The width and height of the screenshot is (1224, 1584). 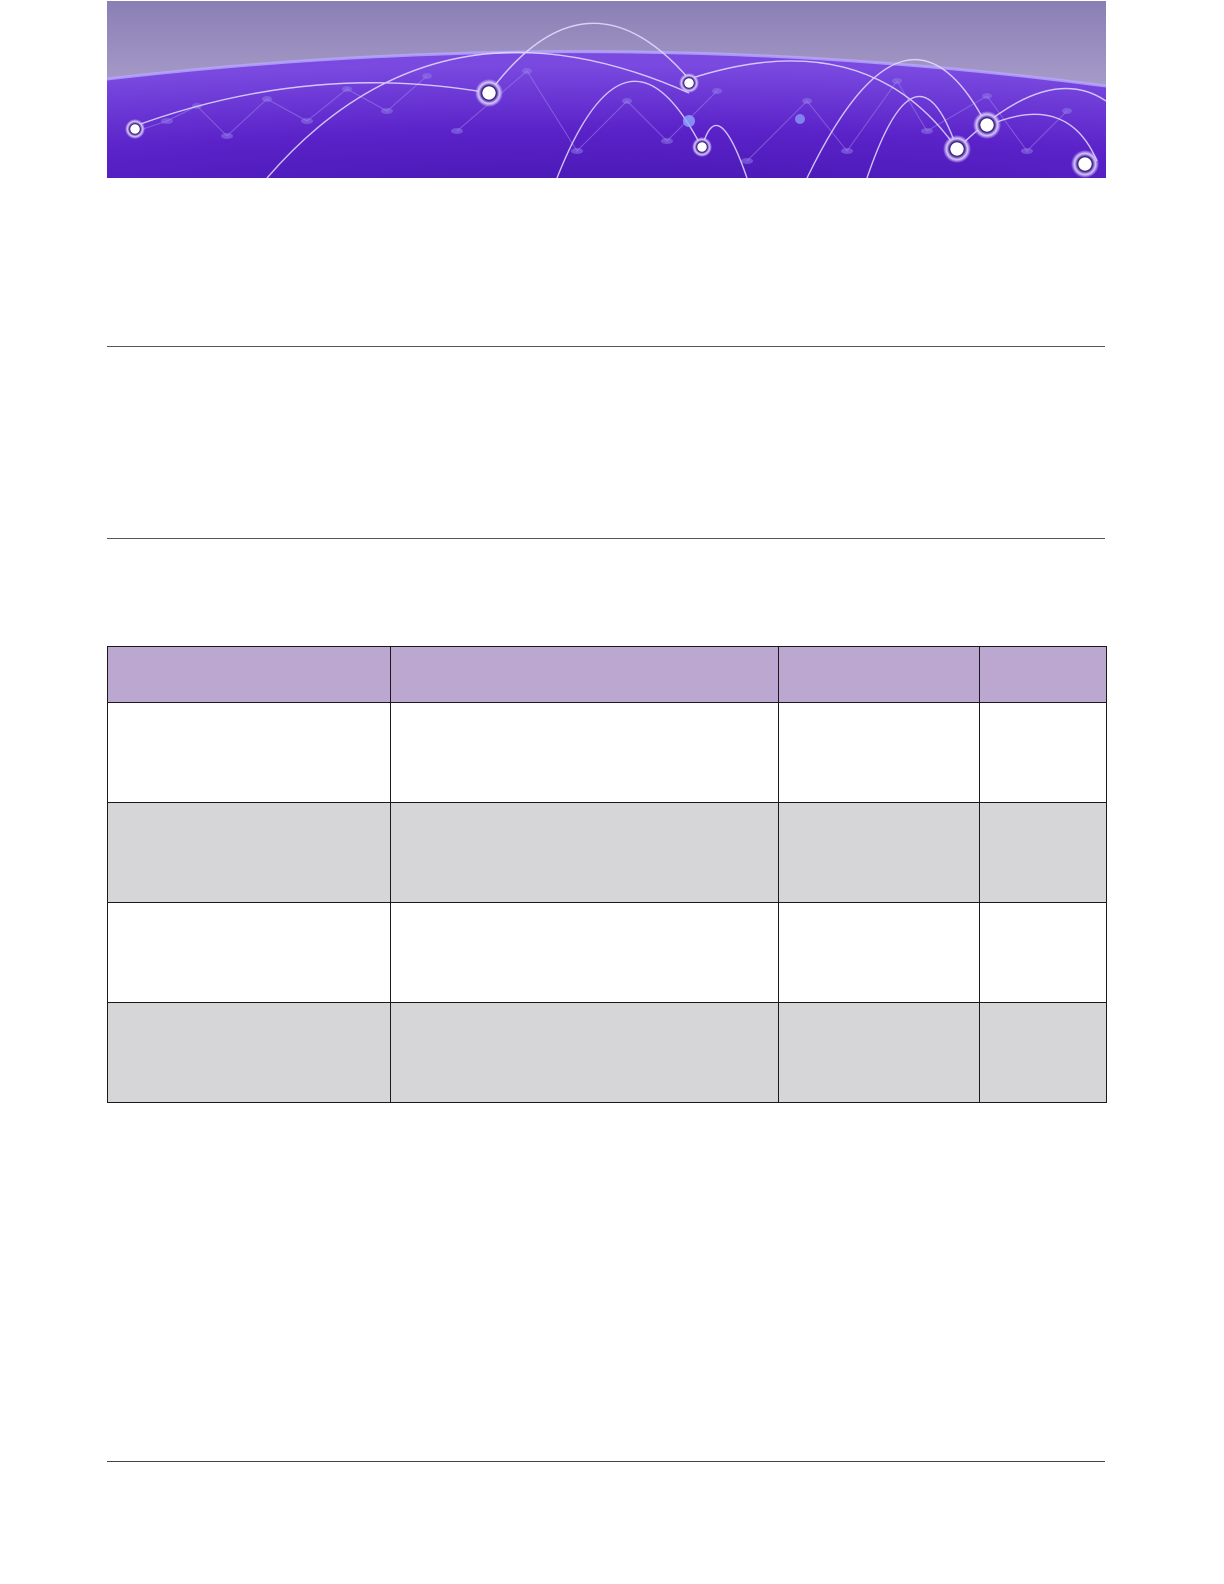 What do you see at coordinates (606, 1461) in the screenshot?
I see `footer-divider` at bounding box center [606, 1461].